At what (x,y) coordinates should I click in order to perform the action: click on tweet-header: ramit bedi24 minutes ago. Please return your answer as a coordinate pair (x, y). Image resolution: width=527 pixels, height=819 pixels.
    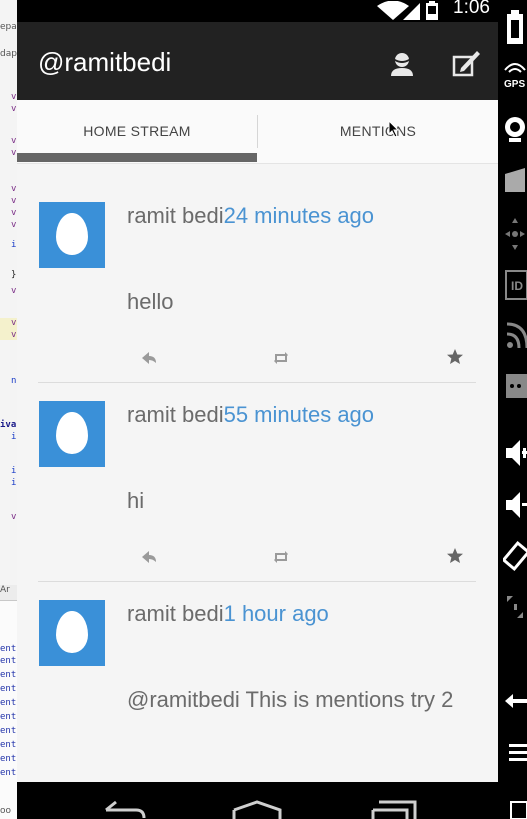
    Looking at the image, I should click on (250, 216).